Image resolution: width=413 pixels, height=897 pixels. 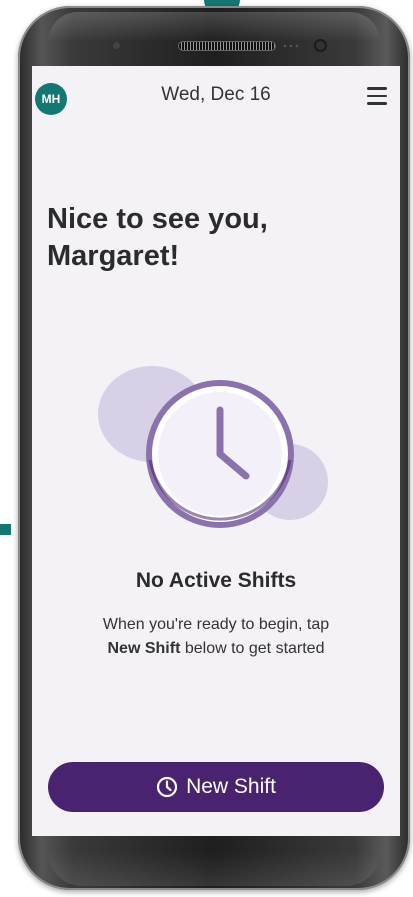 I want to click on header-date: Wed, Dec 16, so click(x=216, y=94).